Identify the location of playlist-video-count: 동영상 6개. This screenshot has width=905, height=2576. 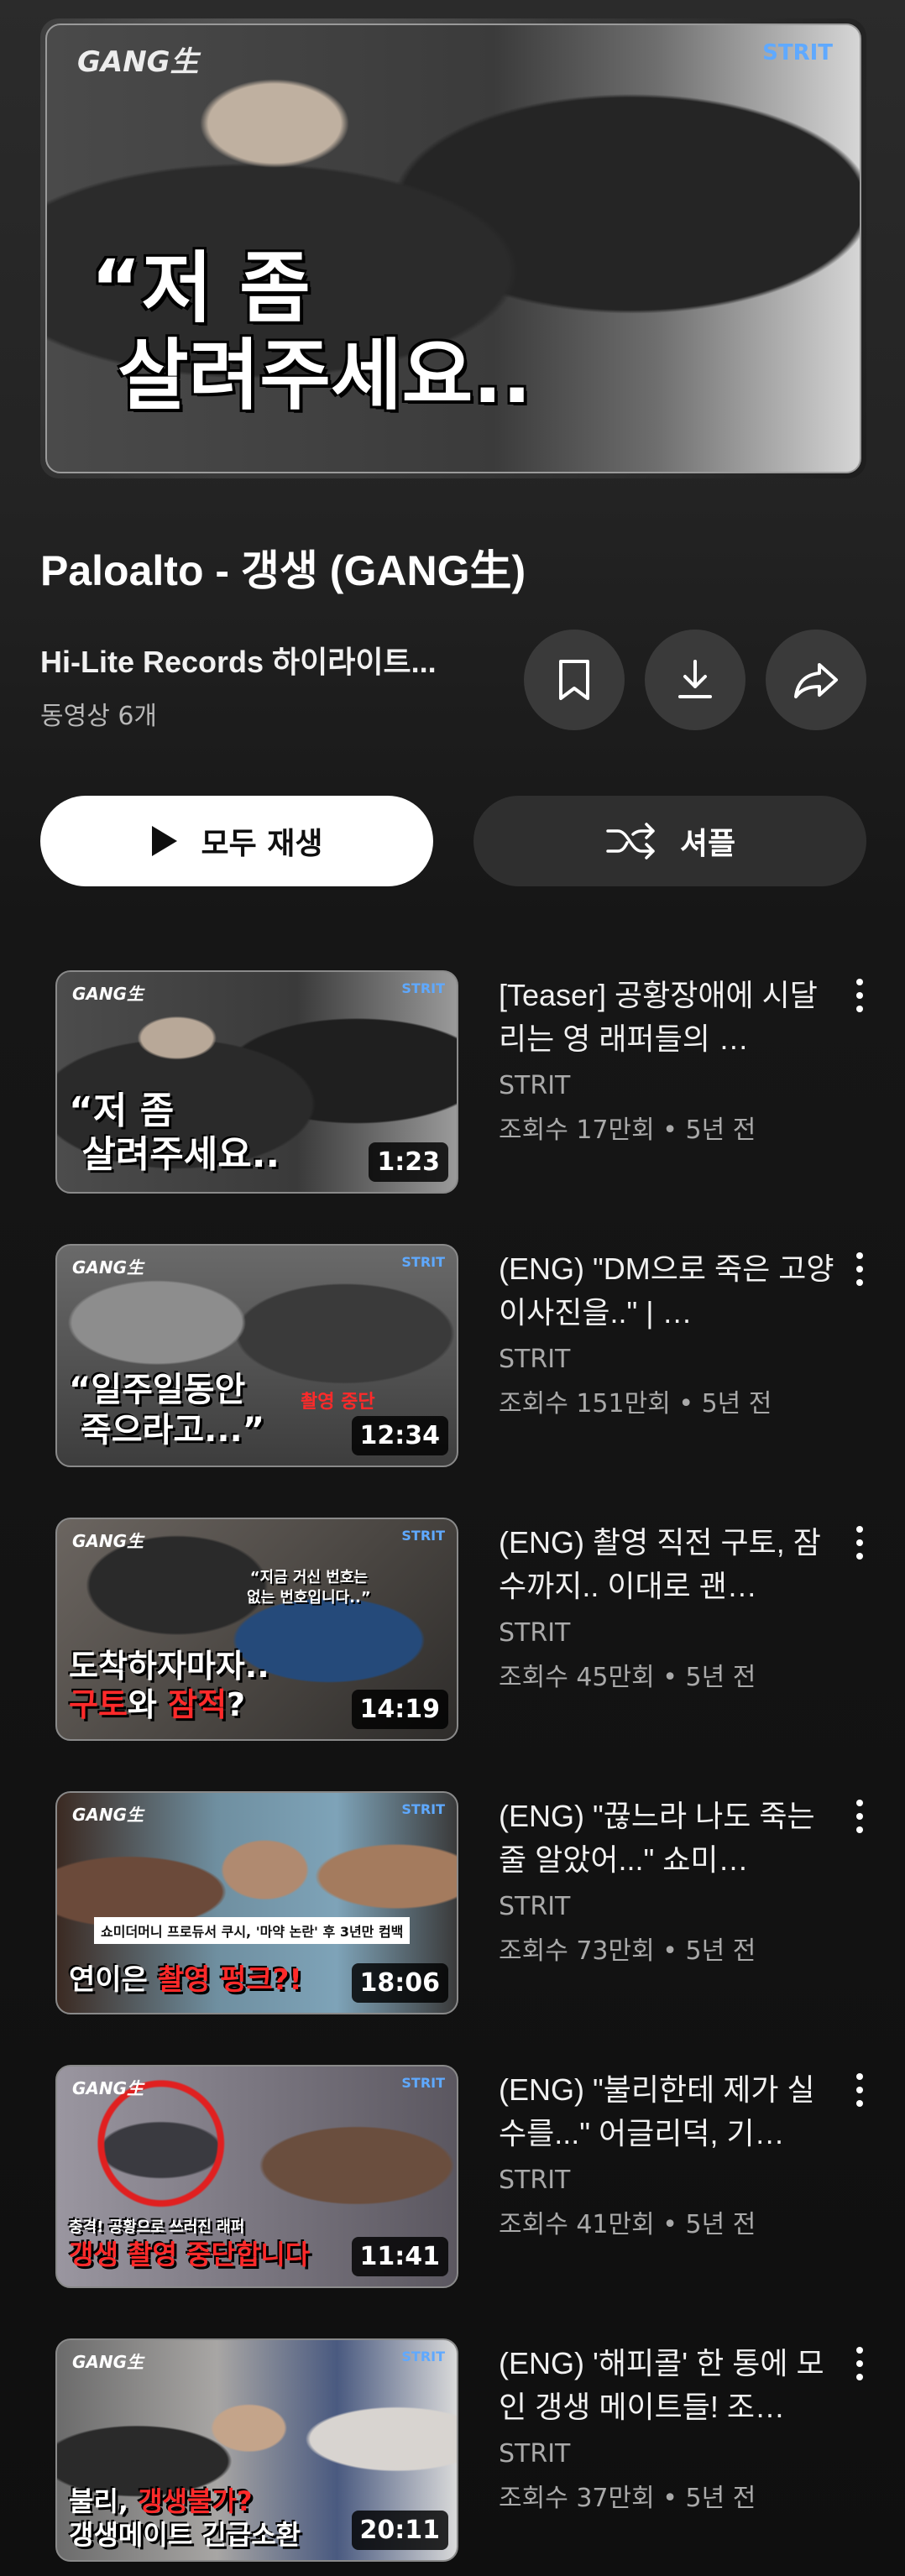
(99, 716).